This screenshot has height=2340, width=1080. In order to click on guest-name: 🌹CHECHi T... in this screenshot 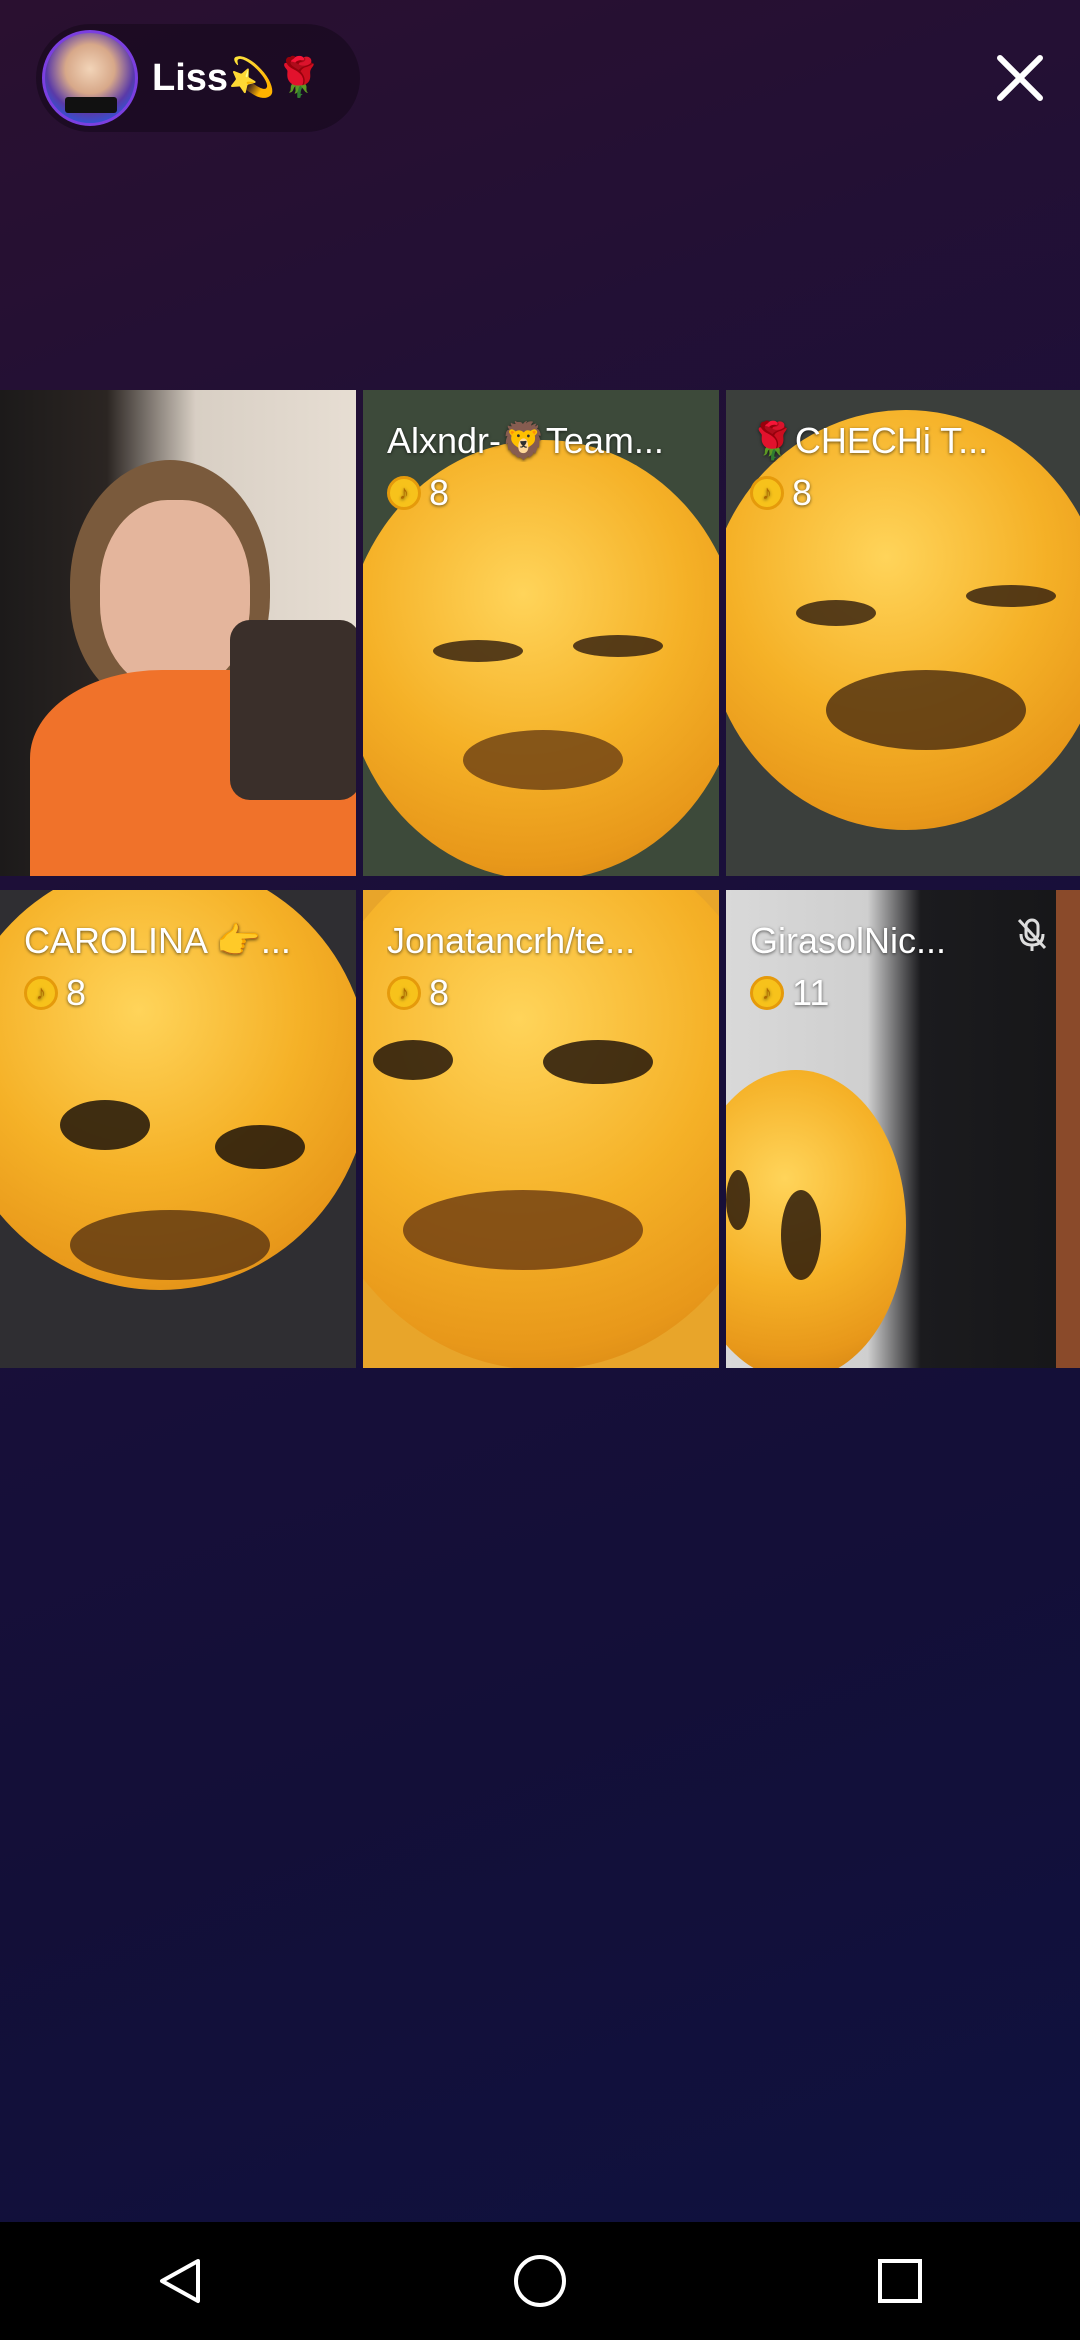, I will do `click(869, 440)`.